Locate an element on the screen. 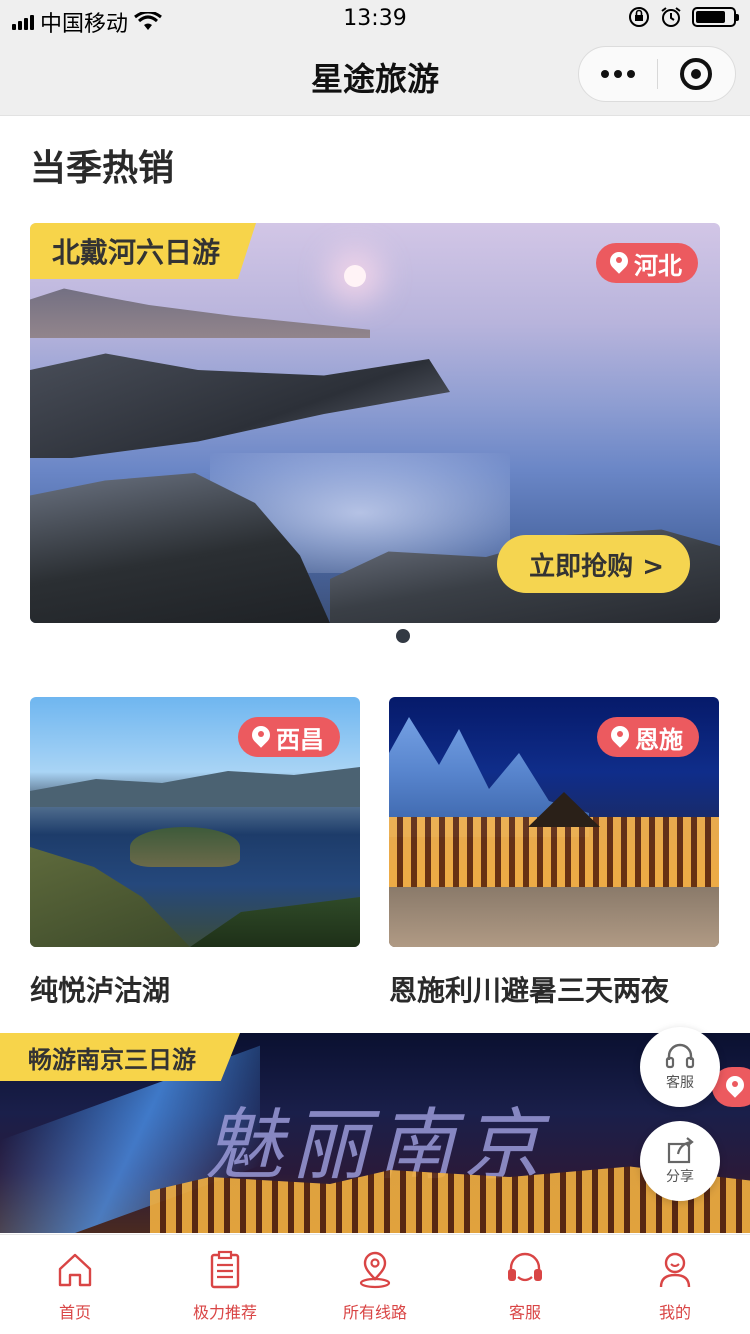 Image resolution: width=750 pixels, height=1334 pixels. tab-home: 首页 is located at coordinates (75, 1284).